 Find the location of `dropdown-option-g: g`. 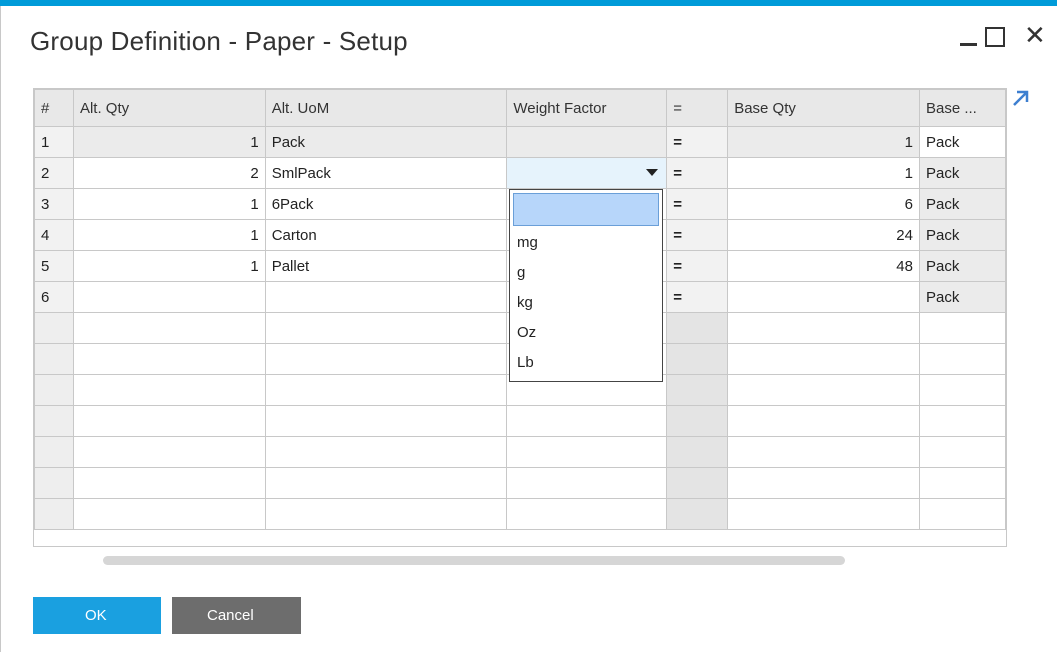

dropdown-option-g: g is located at coordinates (586, 272).